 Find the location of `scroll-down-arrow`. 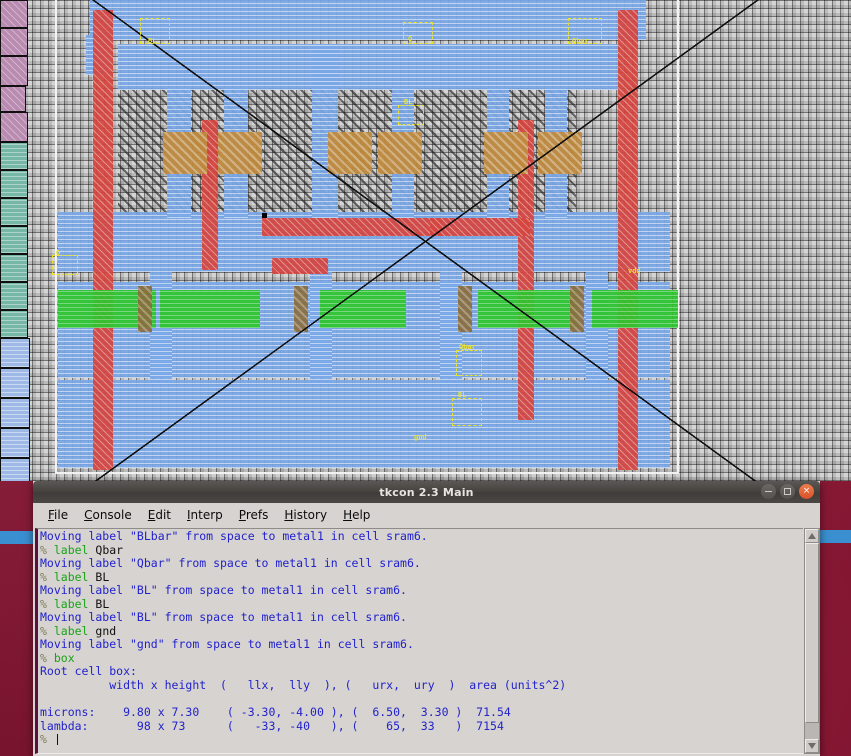

scroll-down-arrow is located at coordinates (812, 746).